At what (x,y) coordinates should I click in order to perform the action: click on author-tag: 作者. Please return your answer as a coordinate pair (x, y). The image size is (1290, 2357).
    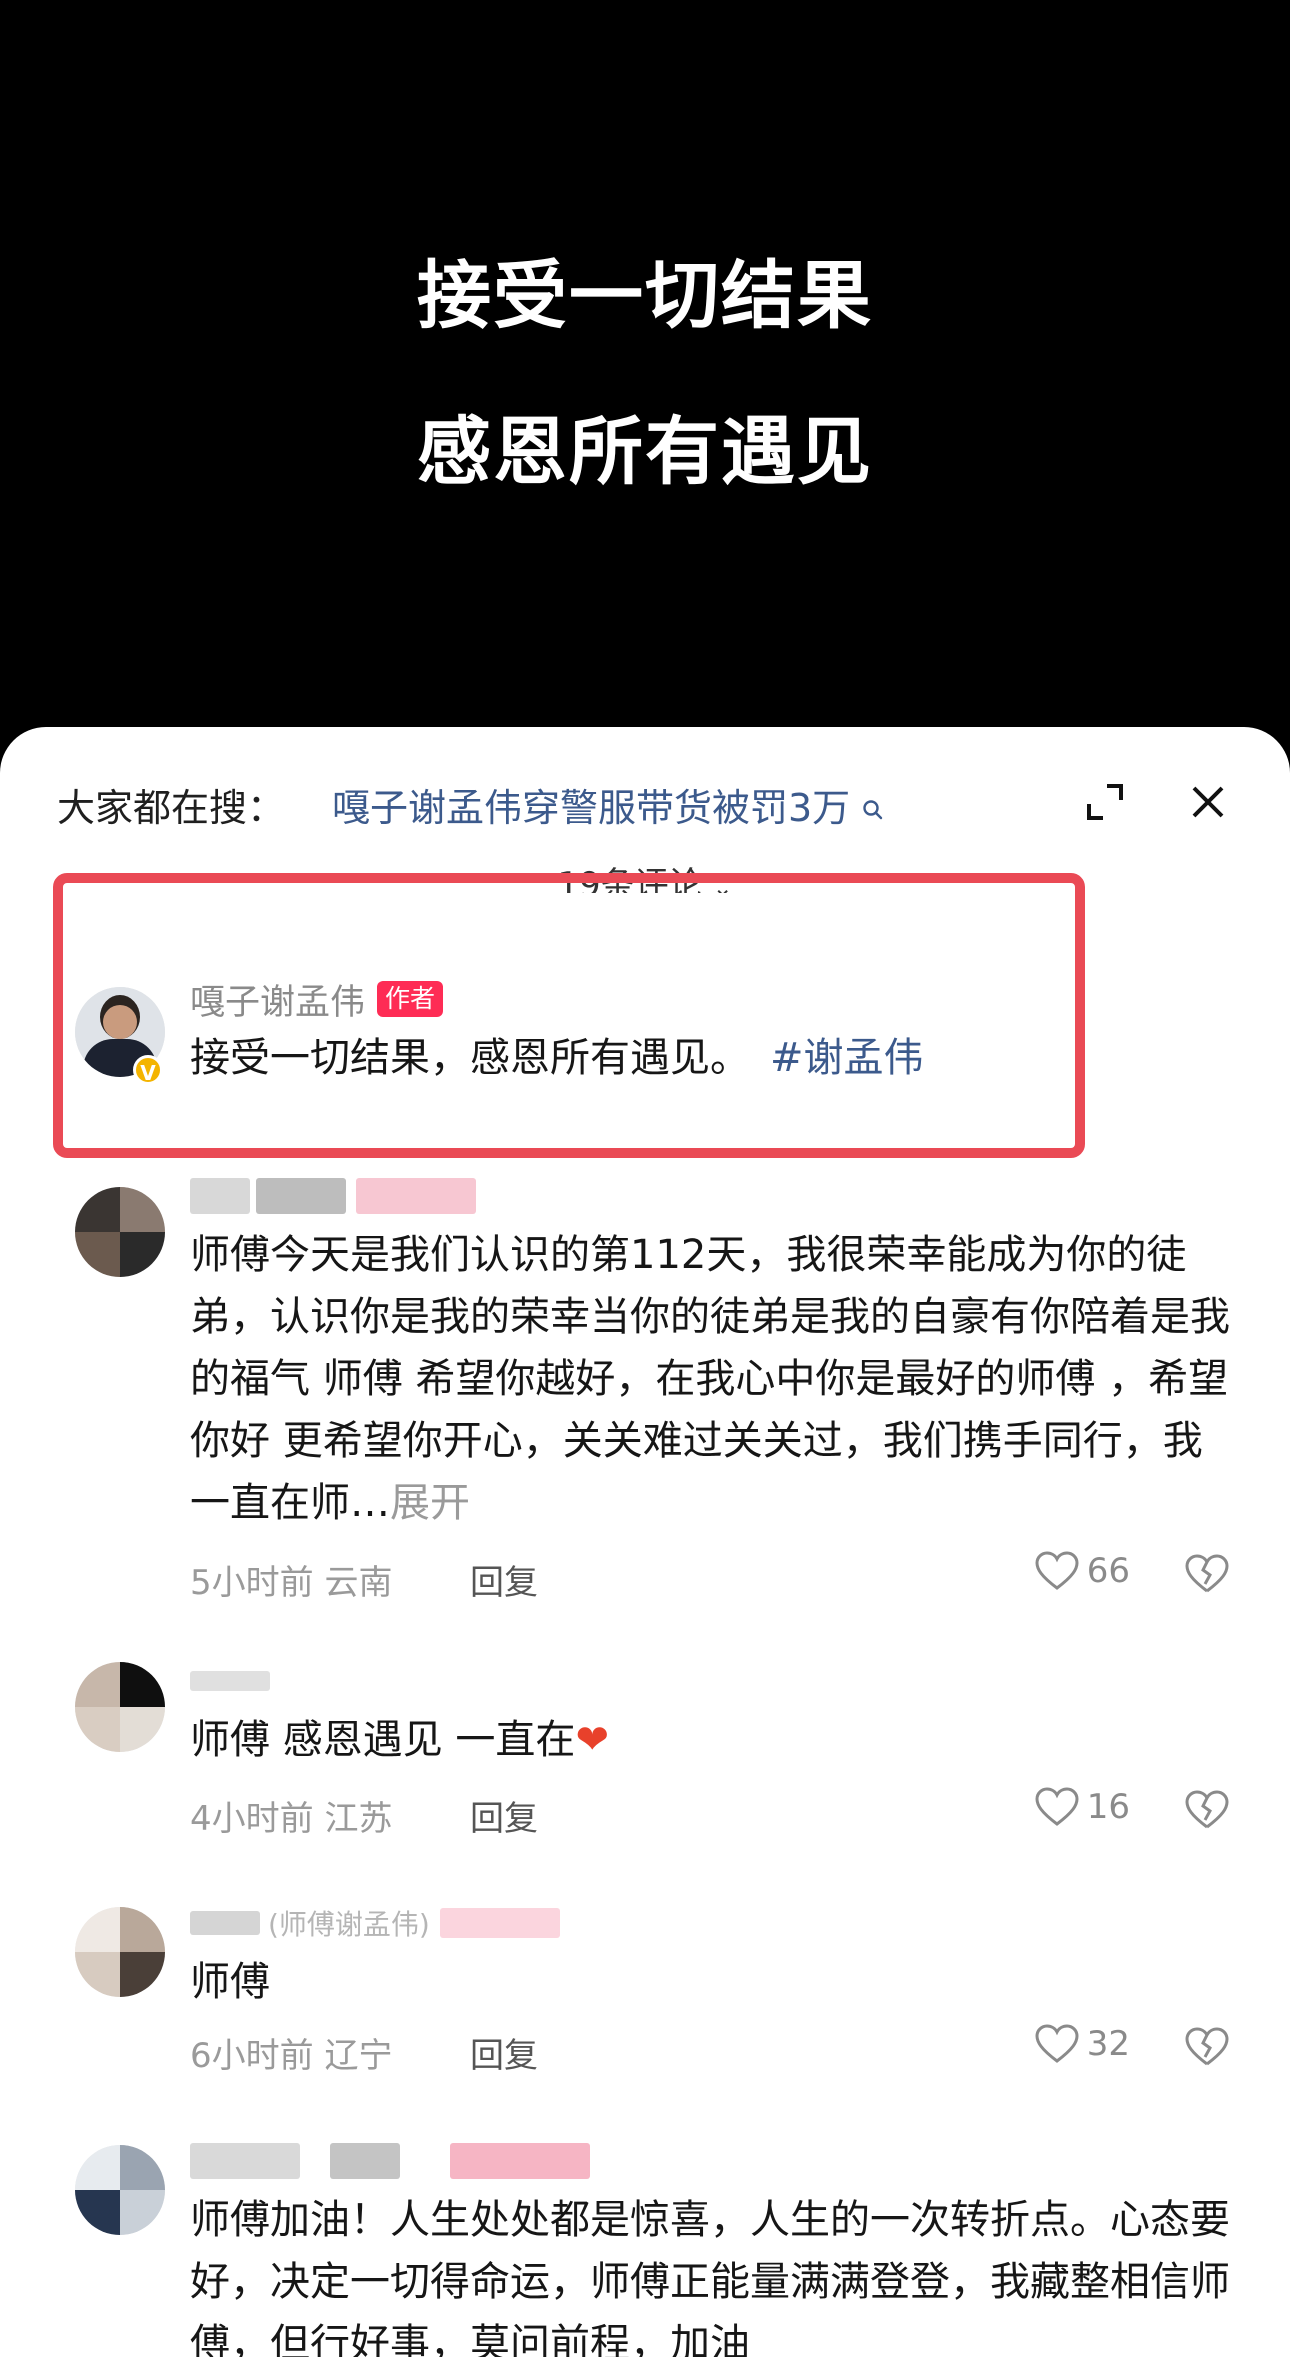
    Looking at the image, I should click on (410, 999).